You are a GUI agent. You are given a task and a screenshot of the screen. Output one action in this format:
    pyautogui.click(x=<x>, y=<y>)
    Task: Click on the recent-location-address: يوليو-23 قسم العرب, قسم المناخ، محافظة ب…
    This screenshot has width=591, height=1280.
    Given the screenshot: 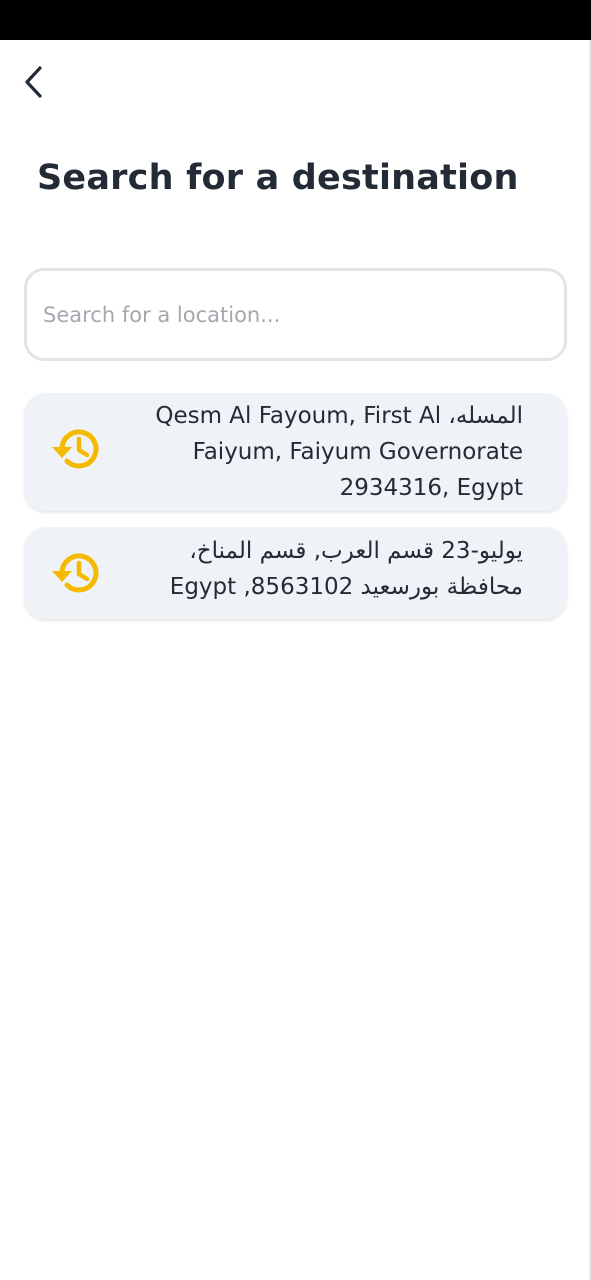 What is the action you would take?
    pyautogui.click(x=346, y=569)
    